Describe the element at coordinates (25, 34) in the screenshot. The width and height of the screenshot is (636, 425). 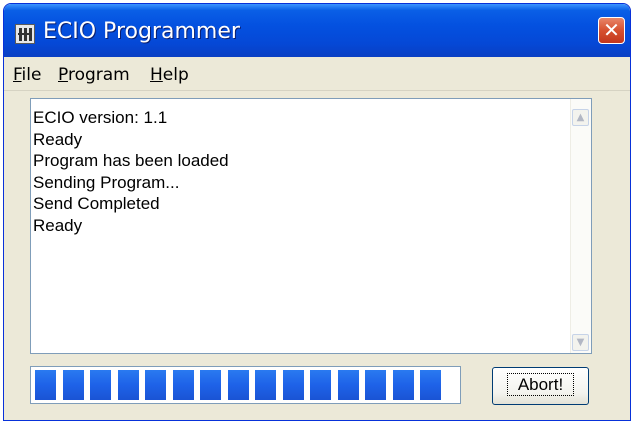
I see `app-icon` at that location.